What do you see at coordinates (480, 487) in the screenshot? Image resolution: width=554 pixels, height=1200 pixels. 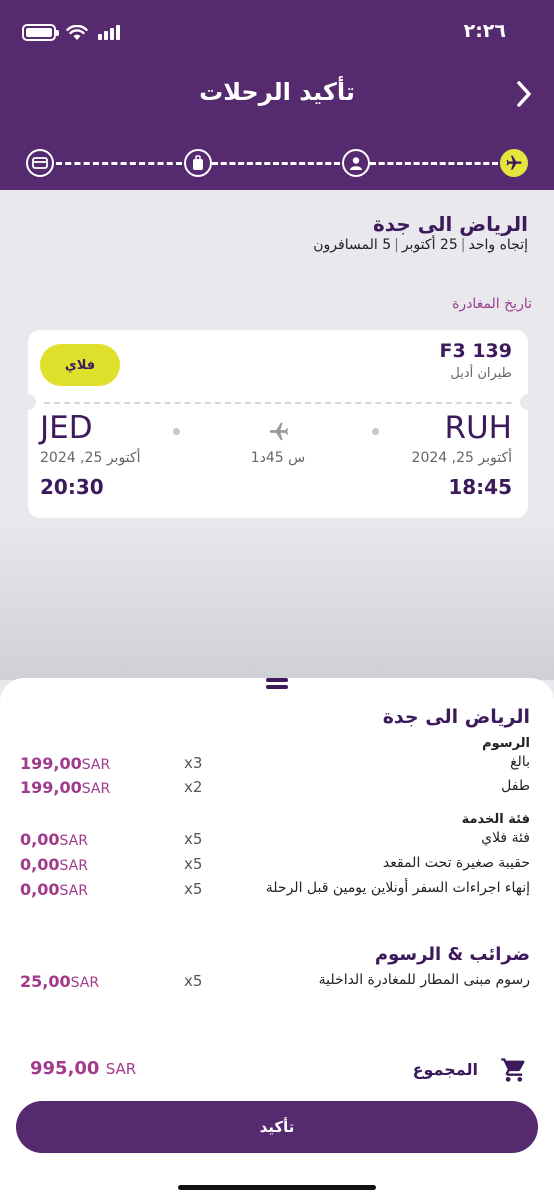 I see `departure-time: 18:45` at bounding box center [480, 487].